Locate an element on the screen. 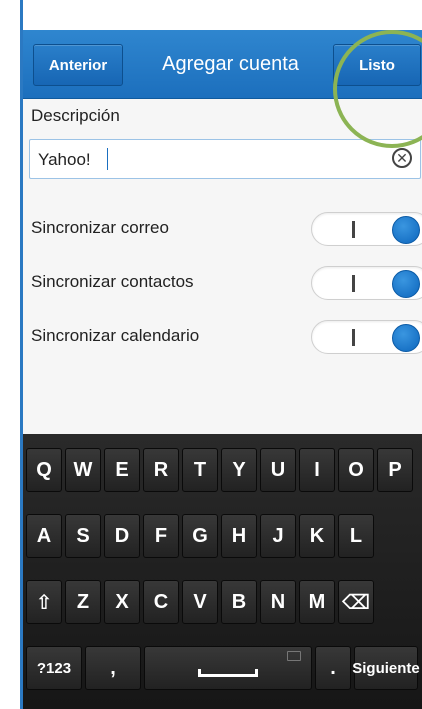 The image size is (422, 709). key-n: N is located at coordinates (278, 602).